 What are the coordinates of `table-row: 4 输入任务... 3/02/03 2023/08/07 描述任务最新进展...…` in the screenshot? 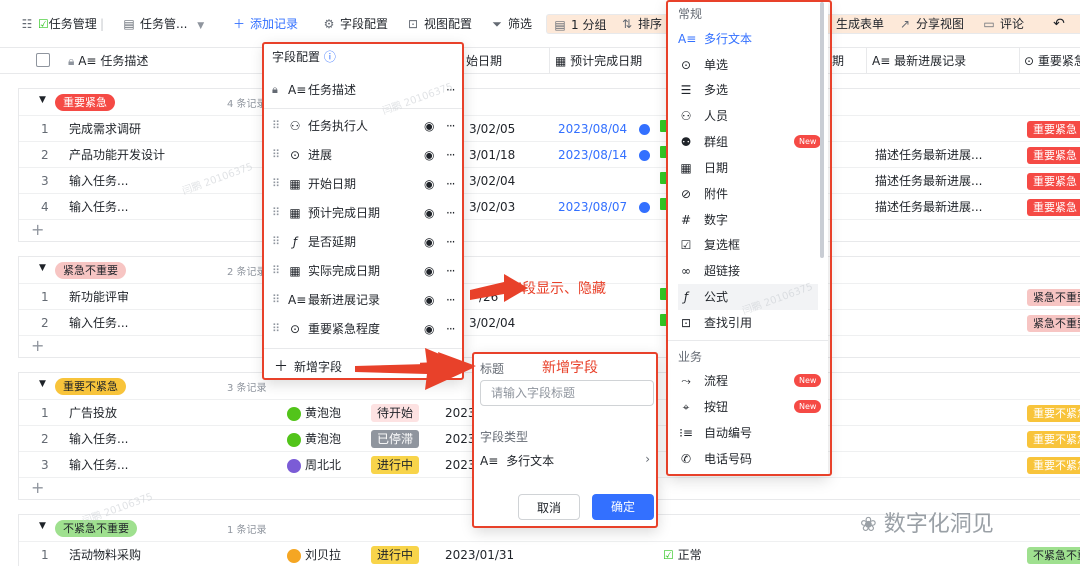 It's located at (549, 206).